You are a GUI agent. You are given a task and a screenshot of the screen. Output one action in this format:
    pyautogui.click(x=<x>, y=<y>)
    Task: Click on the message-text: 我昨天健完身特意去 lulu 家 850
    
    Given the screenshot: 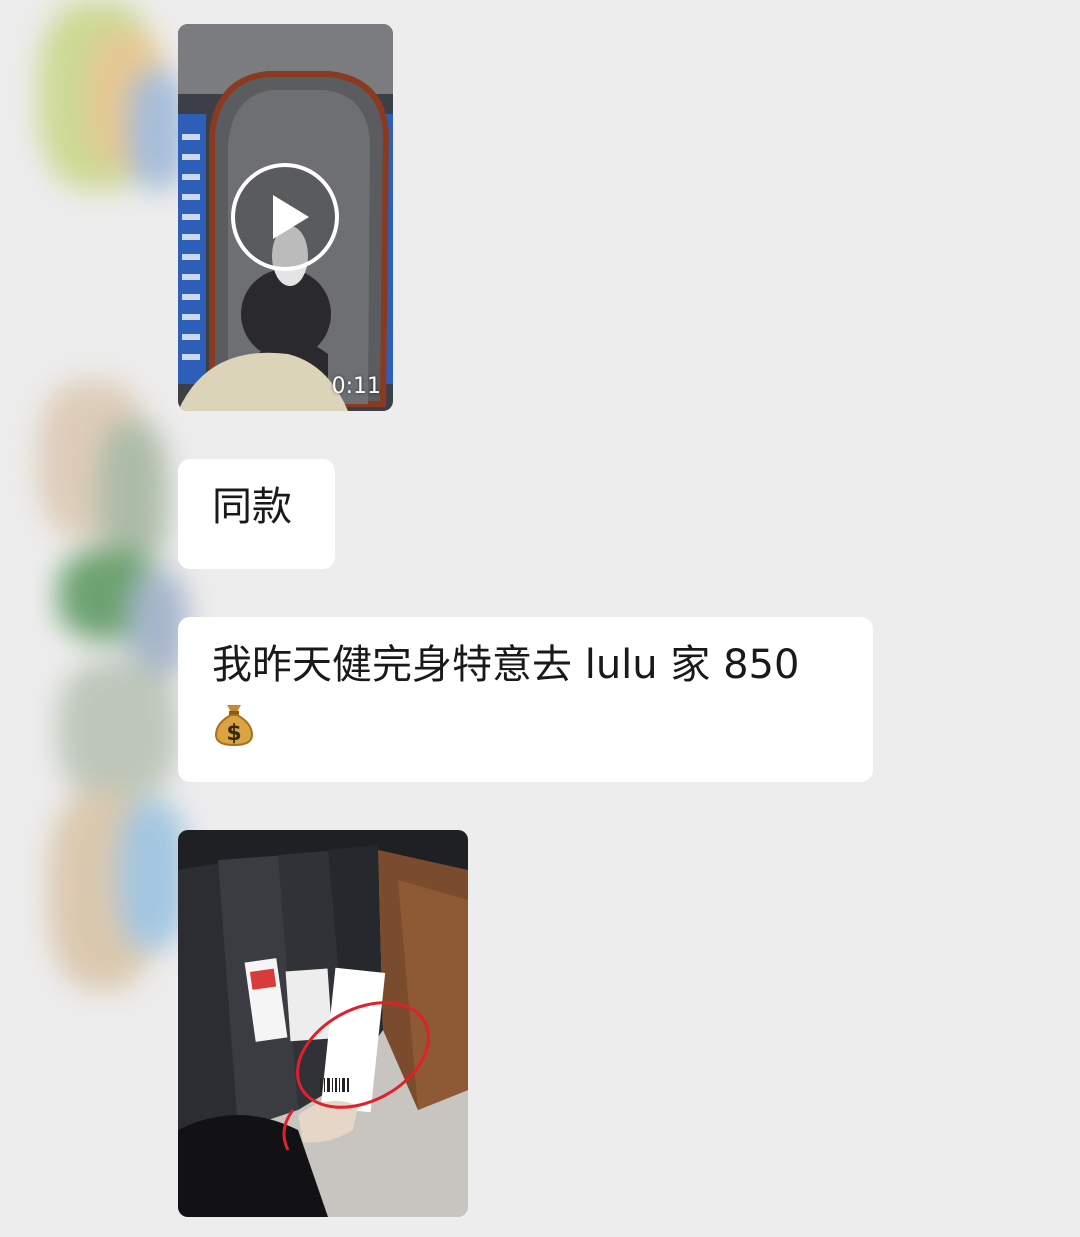 What is the action you would take?
    pyautogui.click(x=506, y=665)
    